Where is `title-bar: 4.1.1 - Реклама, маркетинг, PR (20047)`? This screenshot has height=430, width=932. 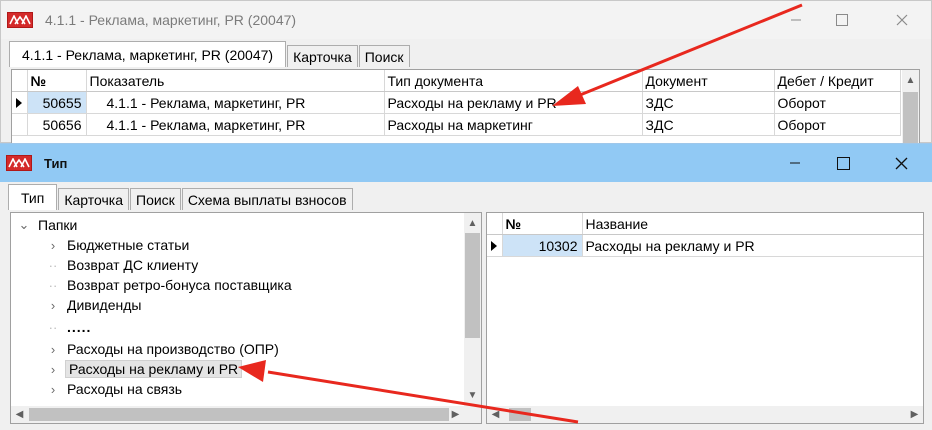
title-bar: 4.1.1 - Реклама, маркетинг, PR (20047) is located at coordinates (466, 20).